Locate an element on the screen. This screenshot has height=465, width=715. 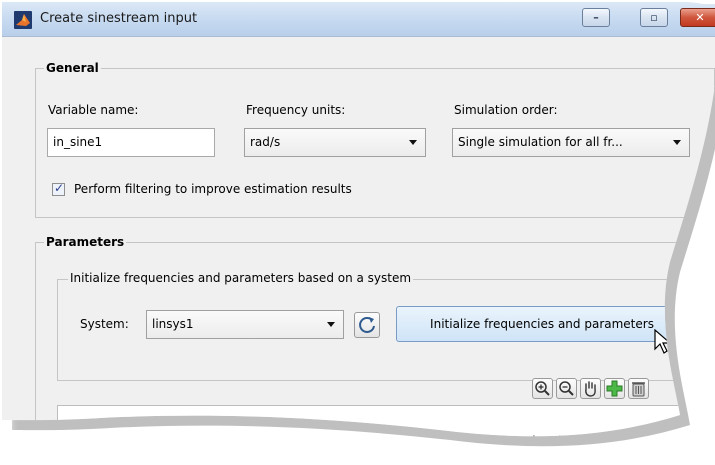
system-select: linsys1 is located at coordinates (245, 324).